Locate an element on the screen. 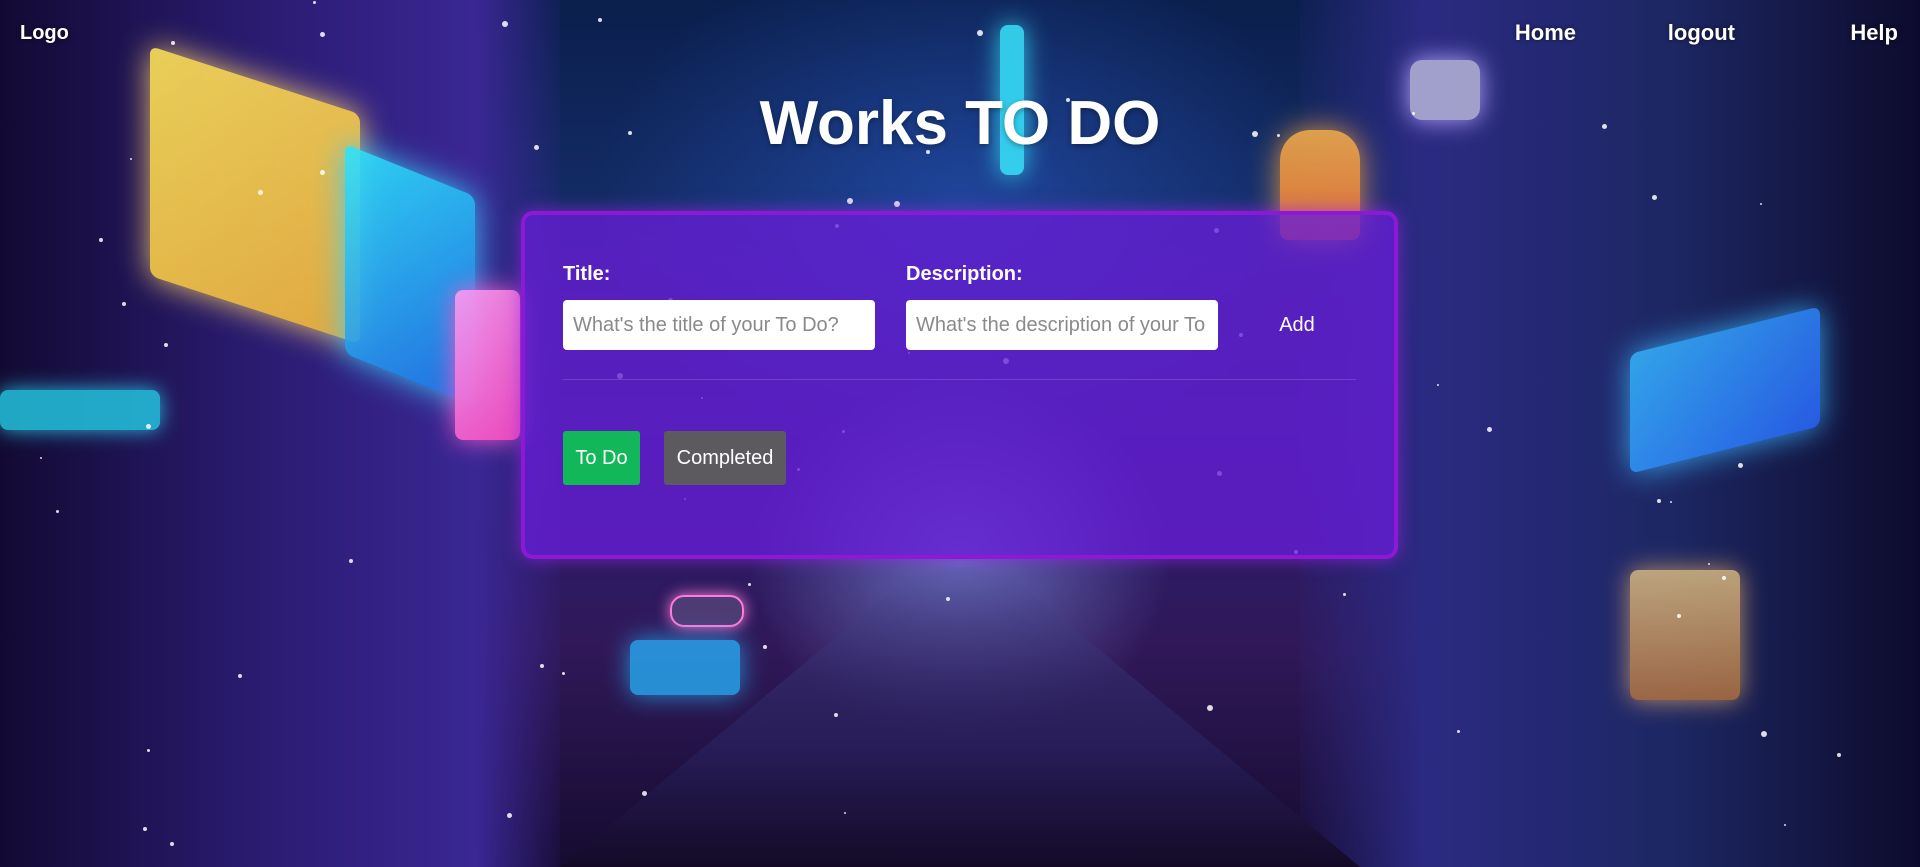 This screenshot has width=1920, height=867. page-title: Works TO DO is located at coordinates (960, 123).